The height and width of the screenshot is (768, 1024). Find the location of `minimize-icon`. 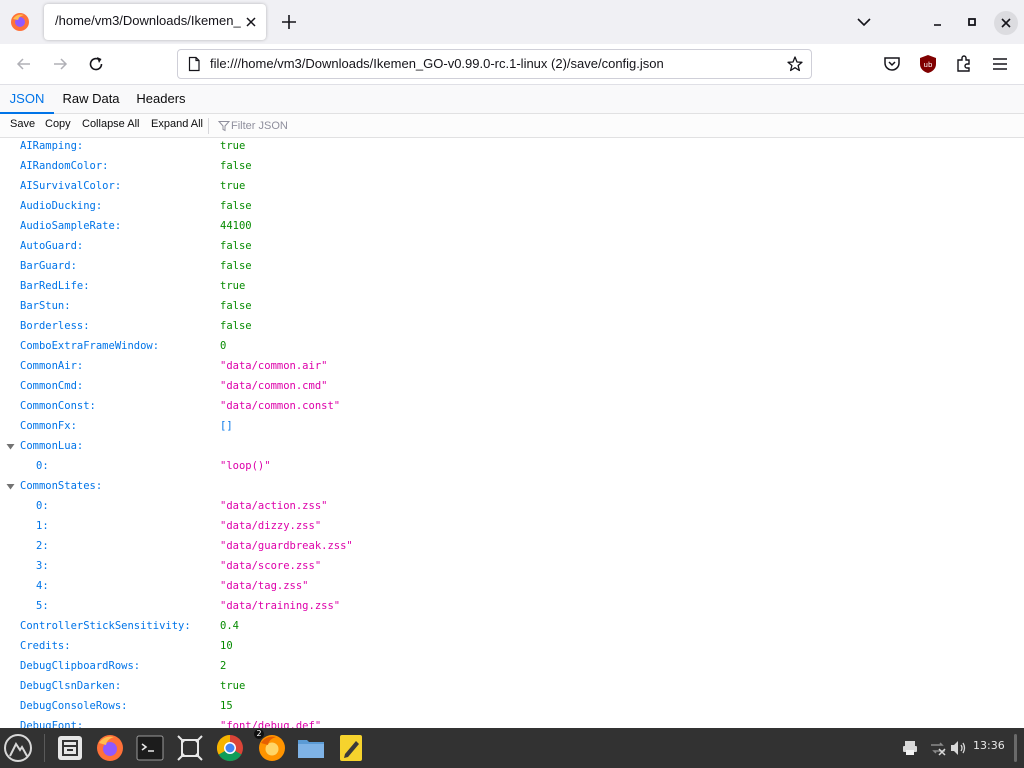

minimize-icon is located at coordinates (938, 22).